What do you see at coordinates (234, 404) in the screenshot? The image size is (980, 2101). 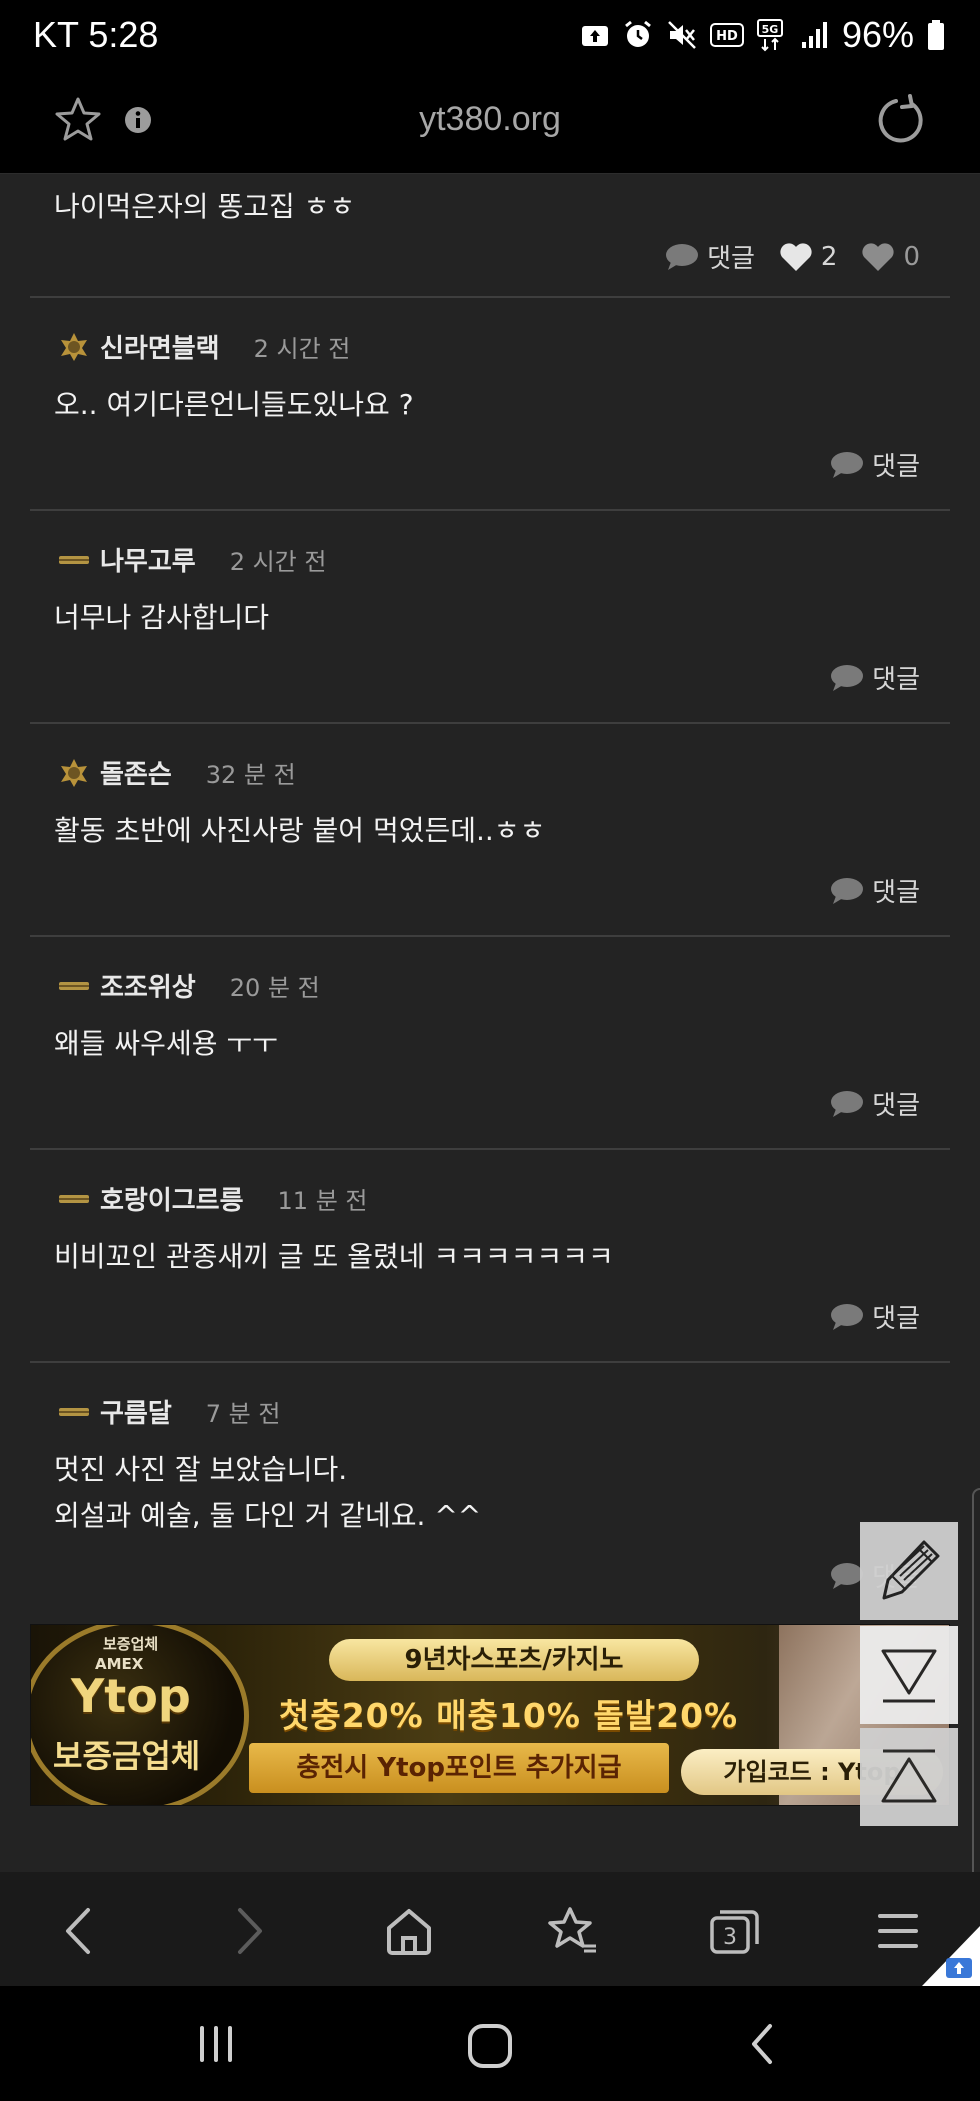 I see `comment-text: 오.. 여기다른언니들도있나요 ?` at bounding box center [234, 404].